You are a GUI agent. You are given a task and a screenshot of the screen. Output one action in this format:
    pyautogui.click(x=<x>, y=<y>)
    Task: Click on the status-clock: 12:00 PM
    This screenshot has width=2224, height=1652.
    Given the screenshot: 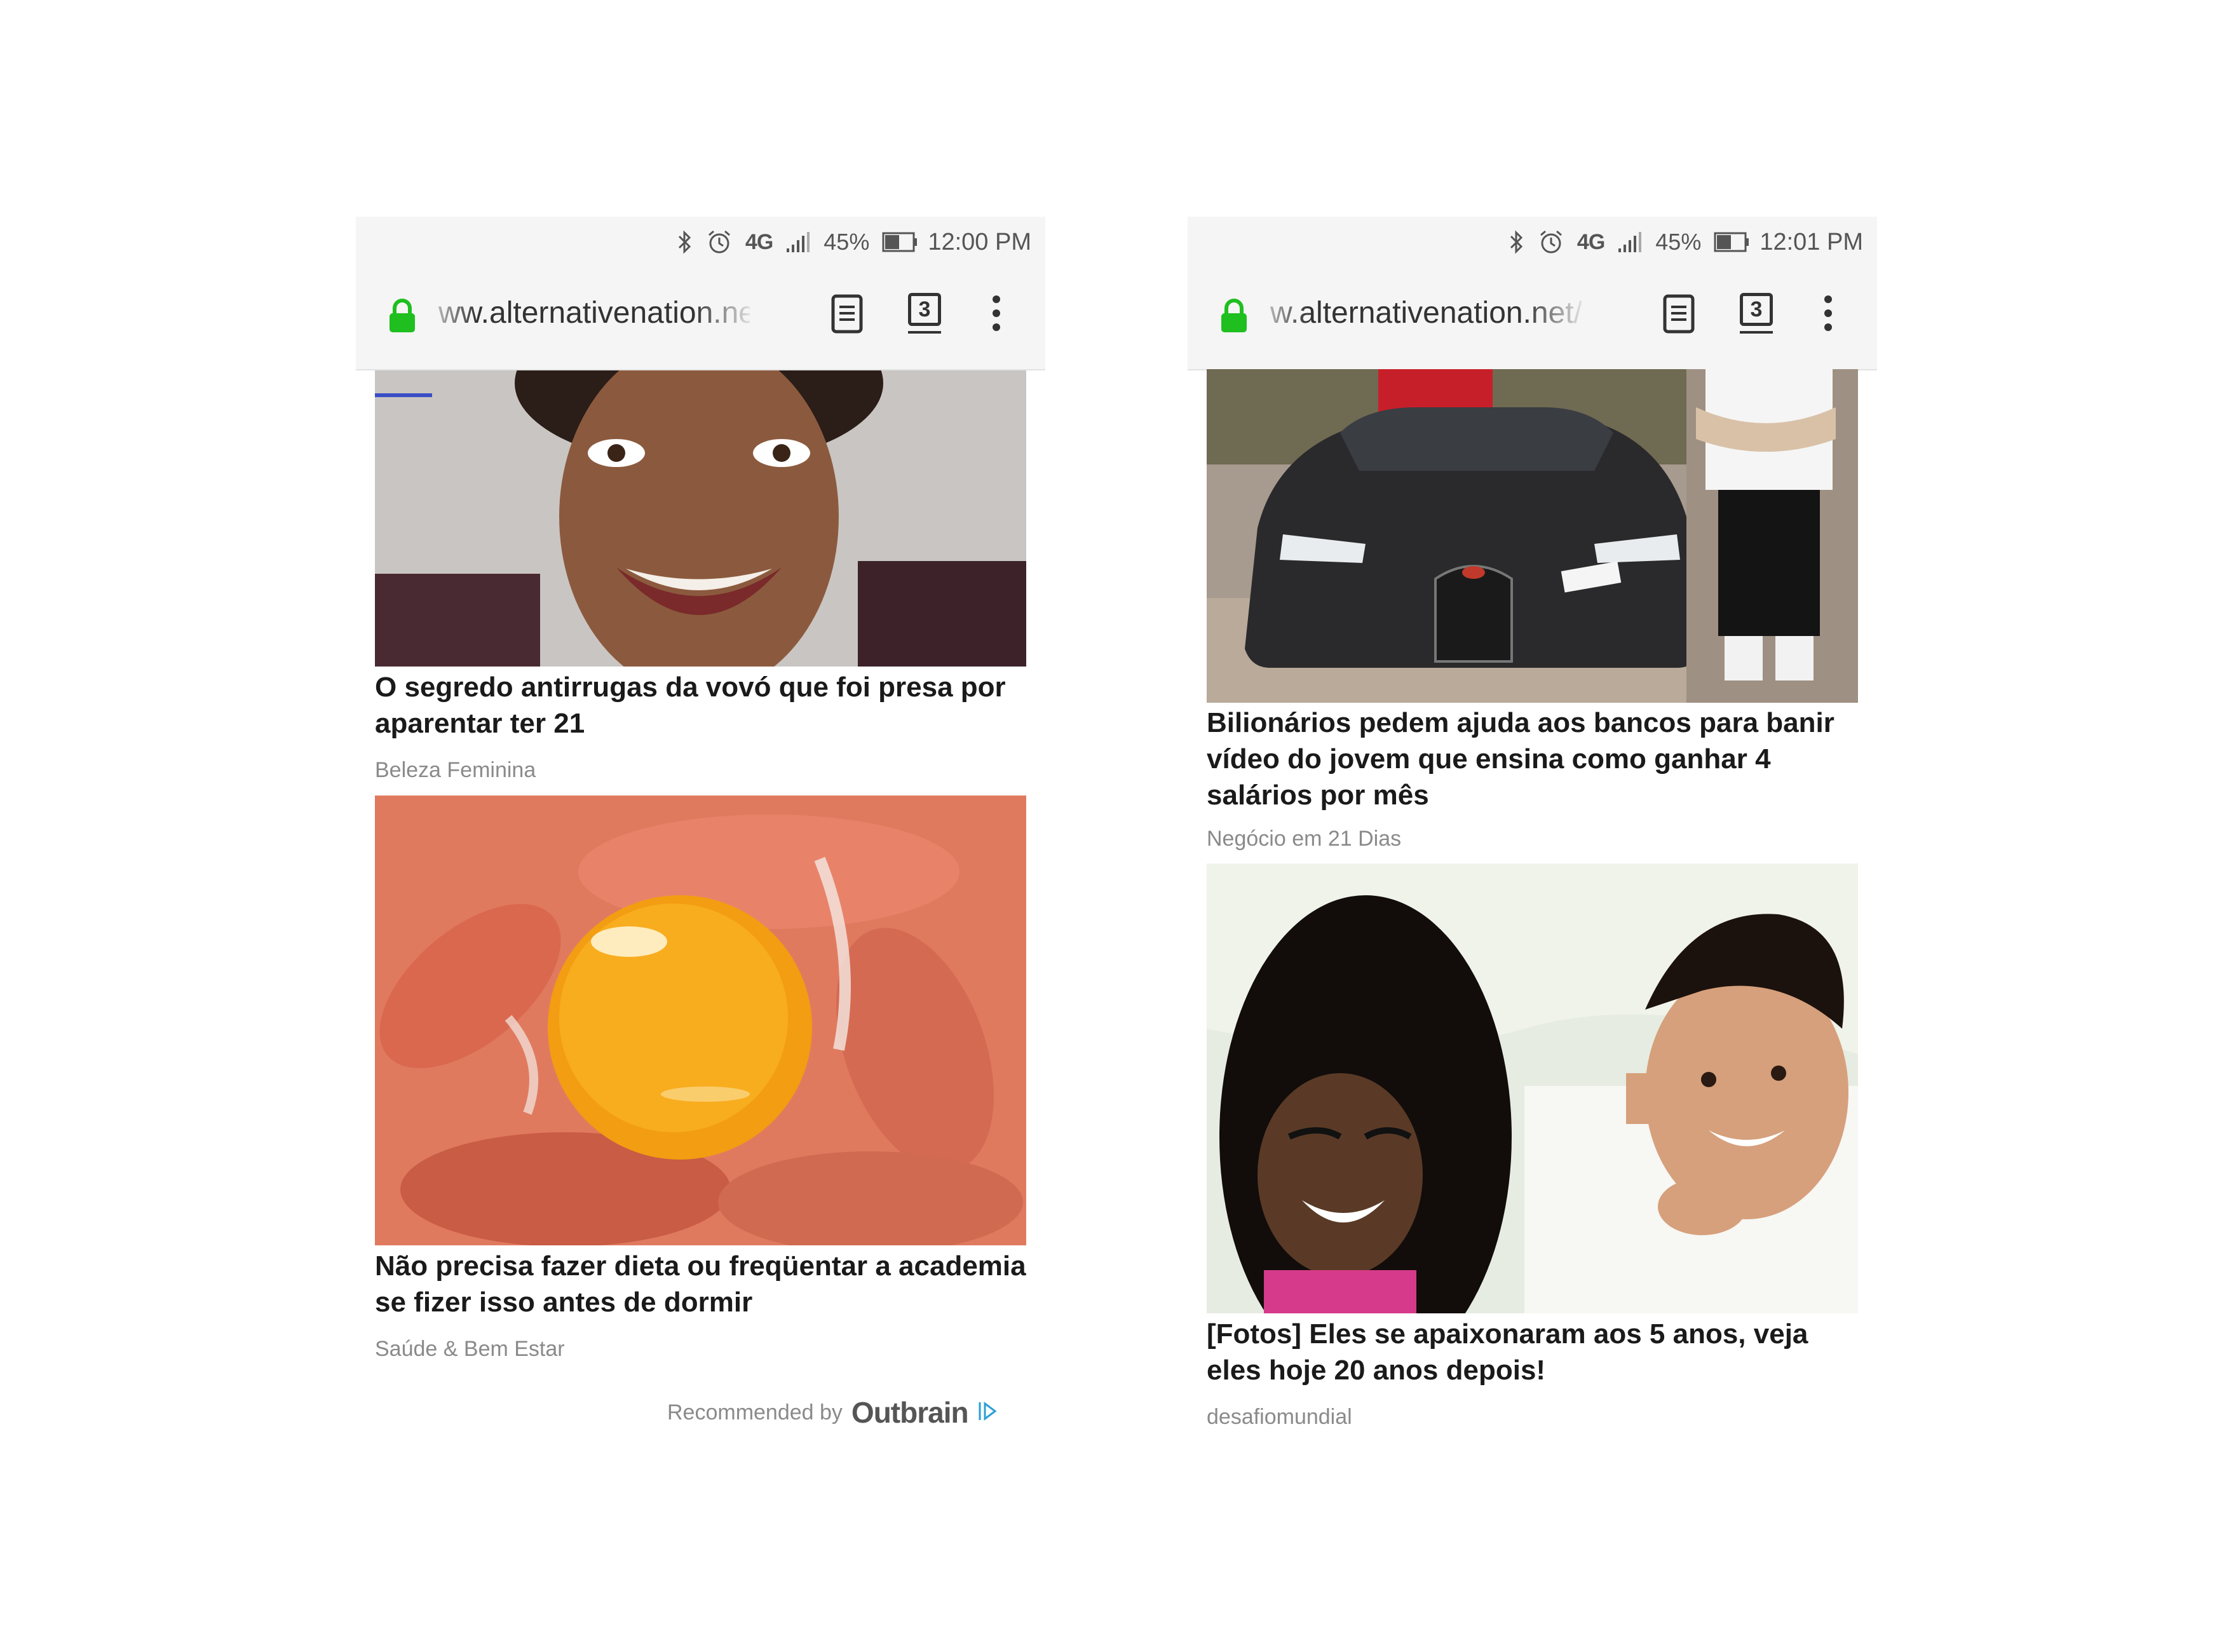 What is the action you would take?
    pyautogui.click(x=980, y=242)
    